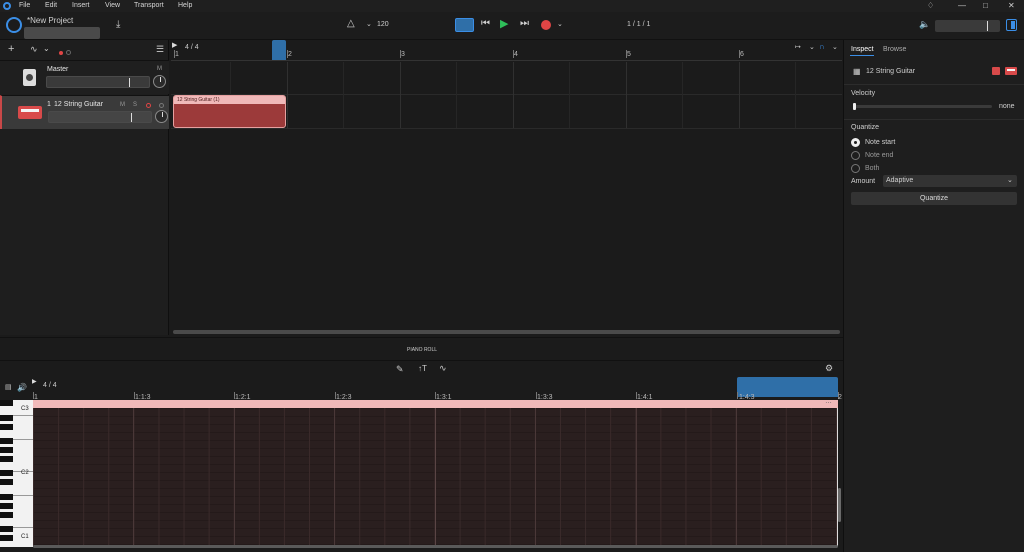 This screenshot has height=552, width=1024. I want to click on metronome-icon: △, so click(351, 23).